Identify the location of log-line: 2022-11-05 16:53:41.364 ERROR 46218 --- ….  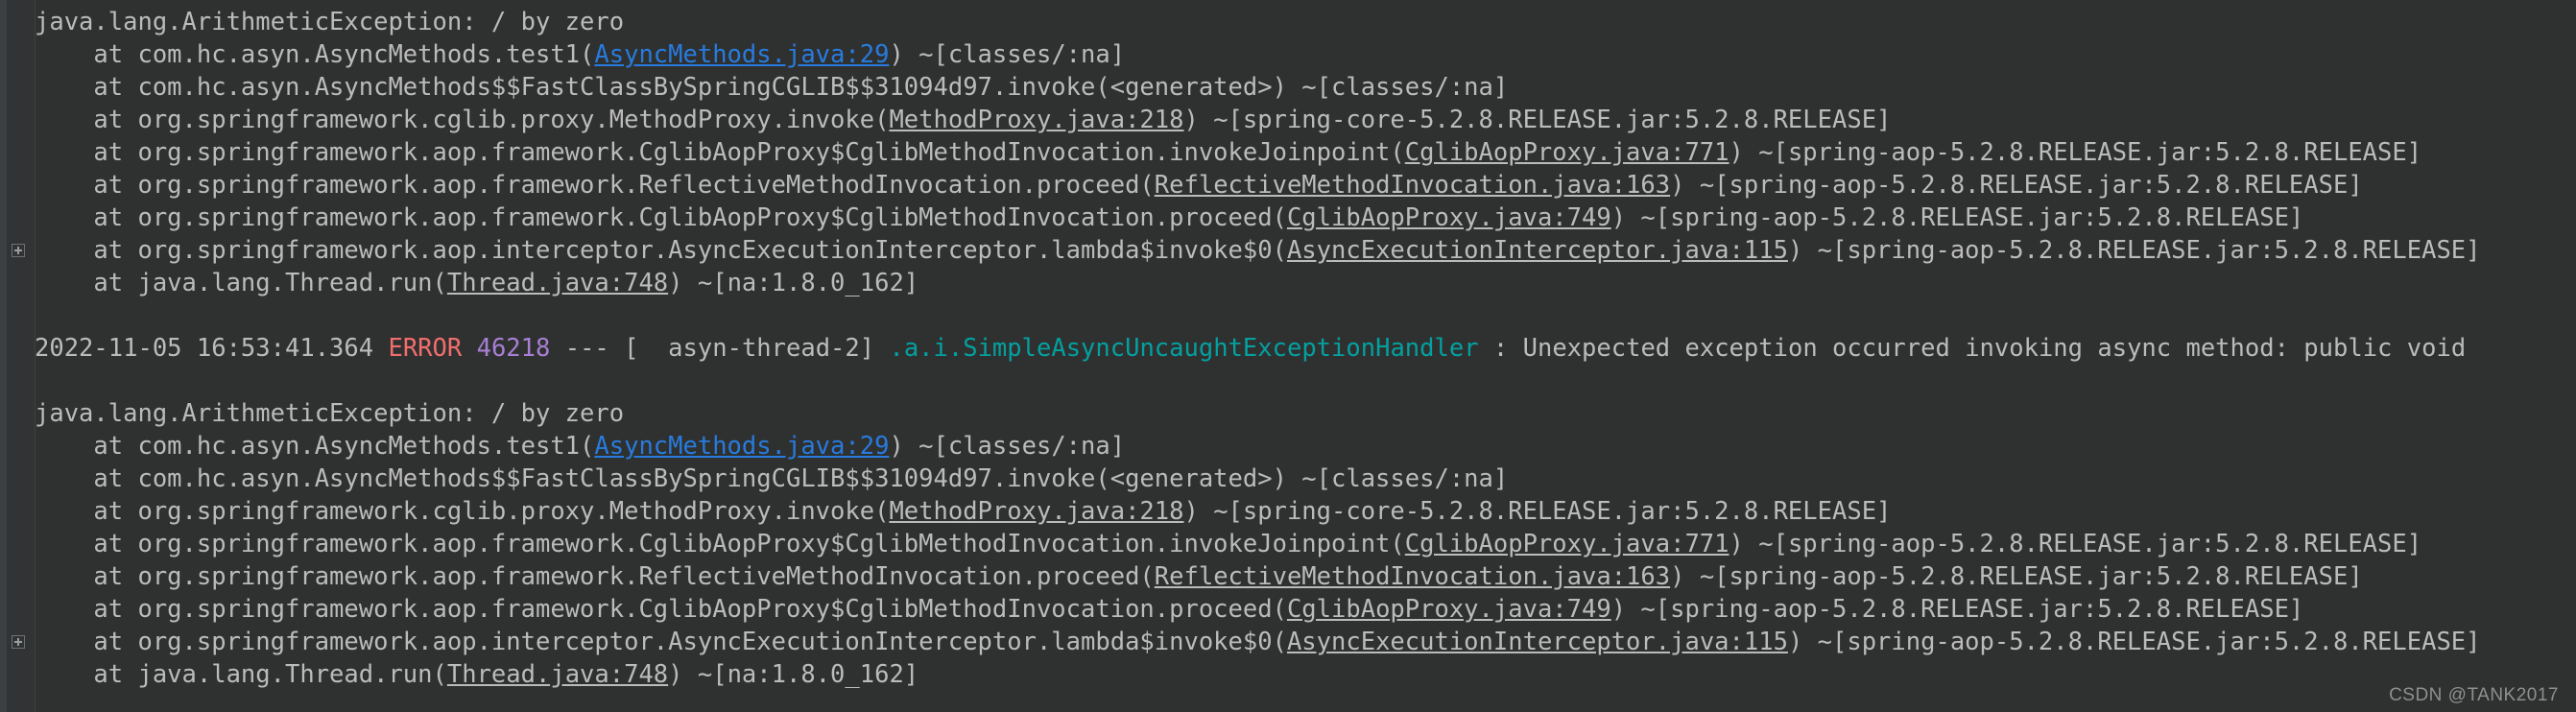
(1288, 348).